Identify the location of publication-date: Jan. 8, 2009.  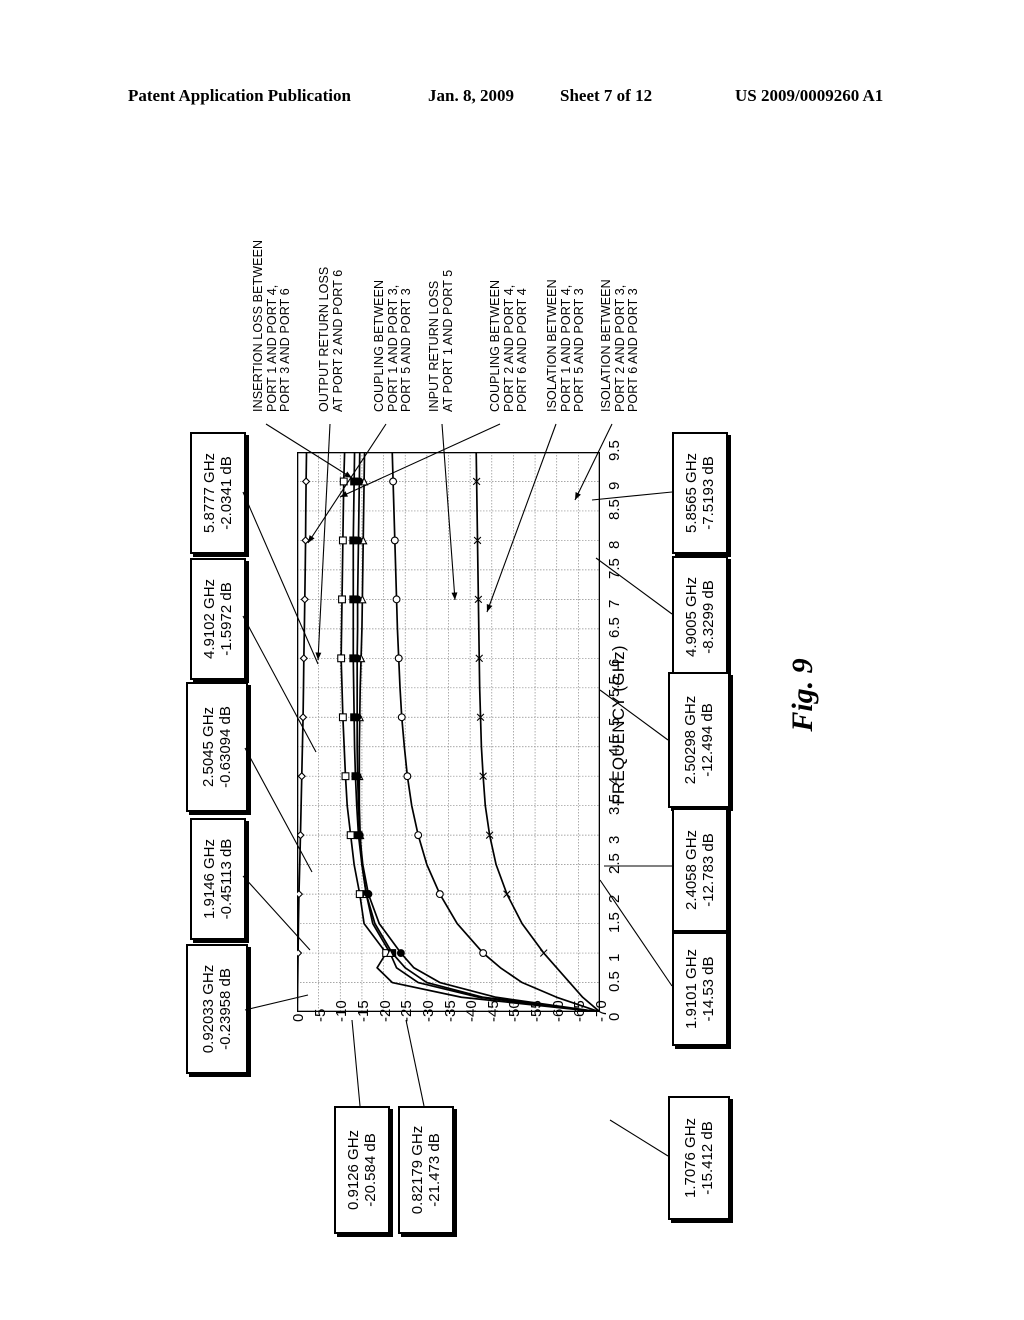
(471, 95).